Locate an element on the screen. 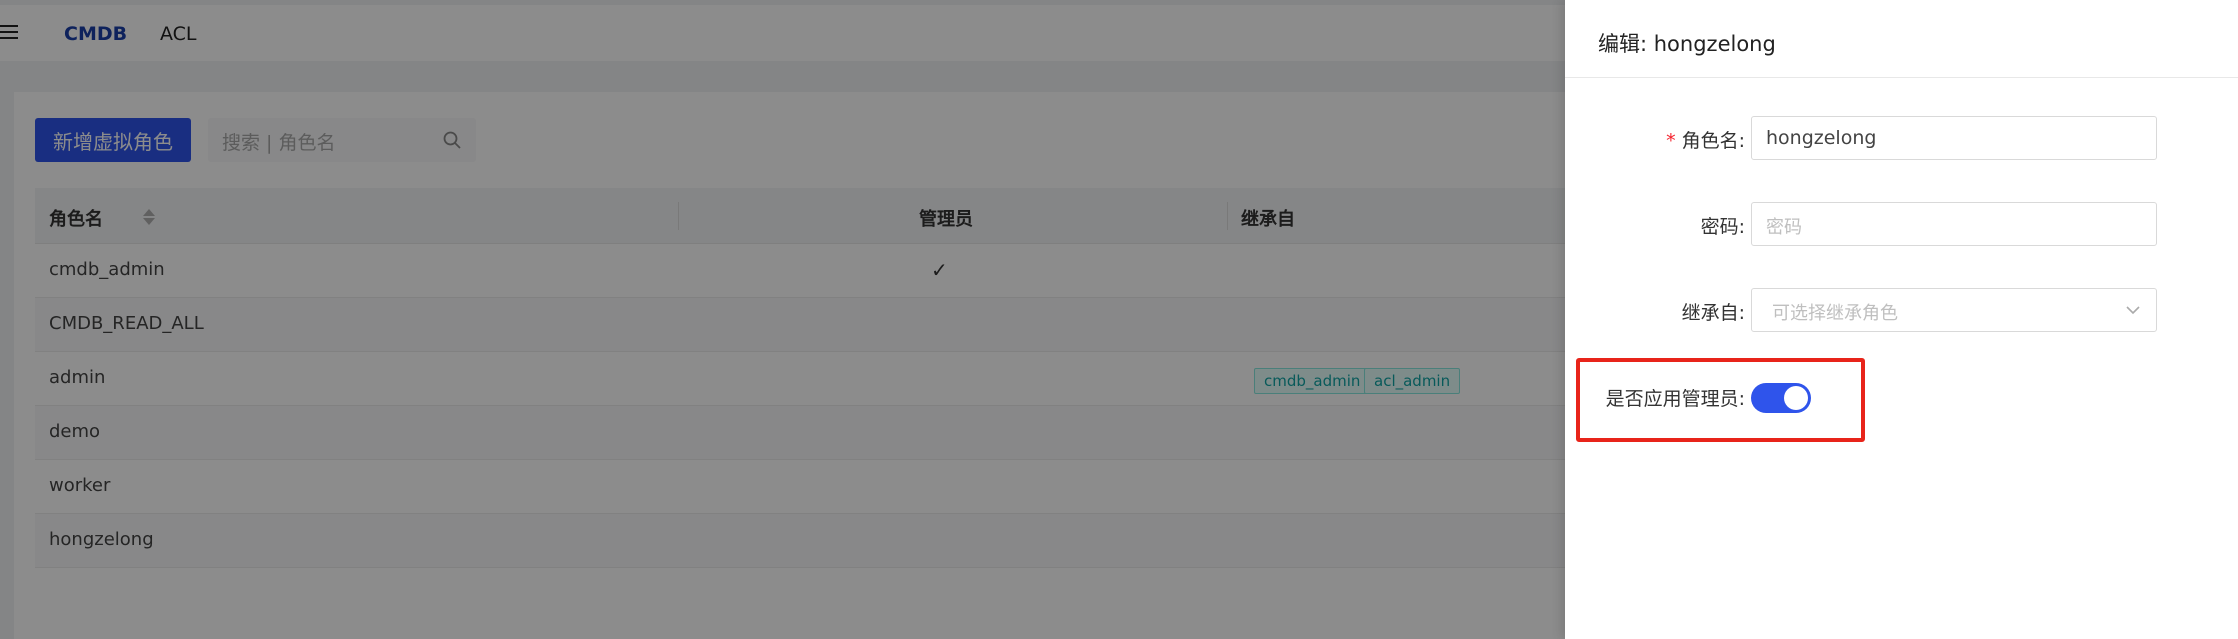  role-name-label-text: 角色名: is located at coordinates (1713, 141).